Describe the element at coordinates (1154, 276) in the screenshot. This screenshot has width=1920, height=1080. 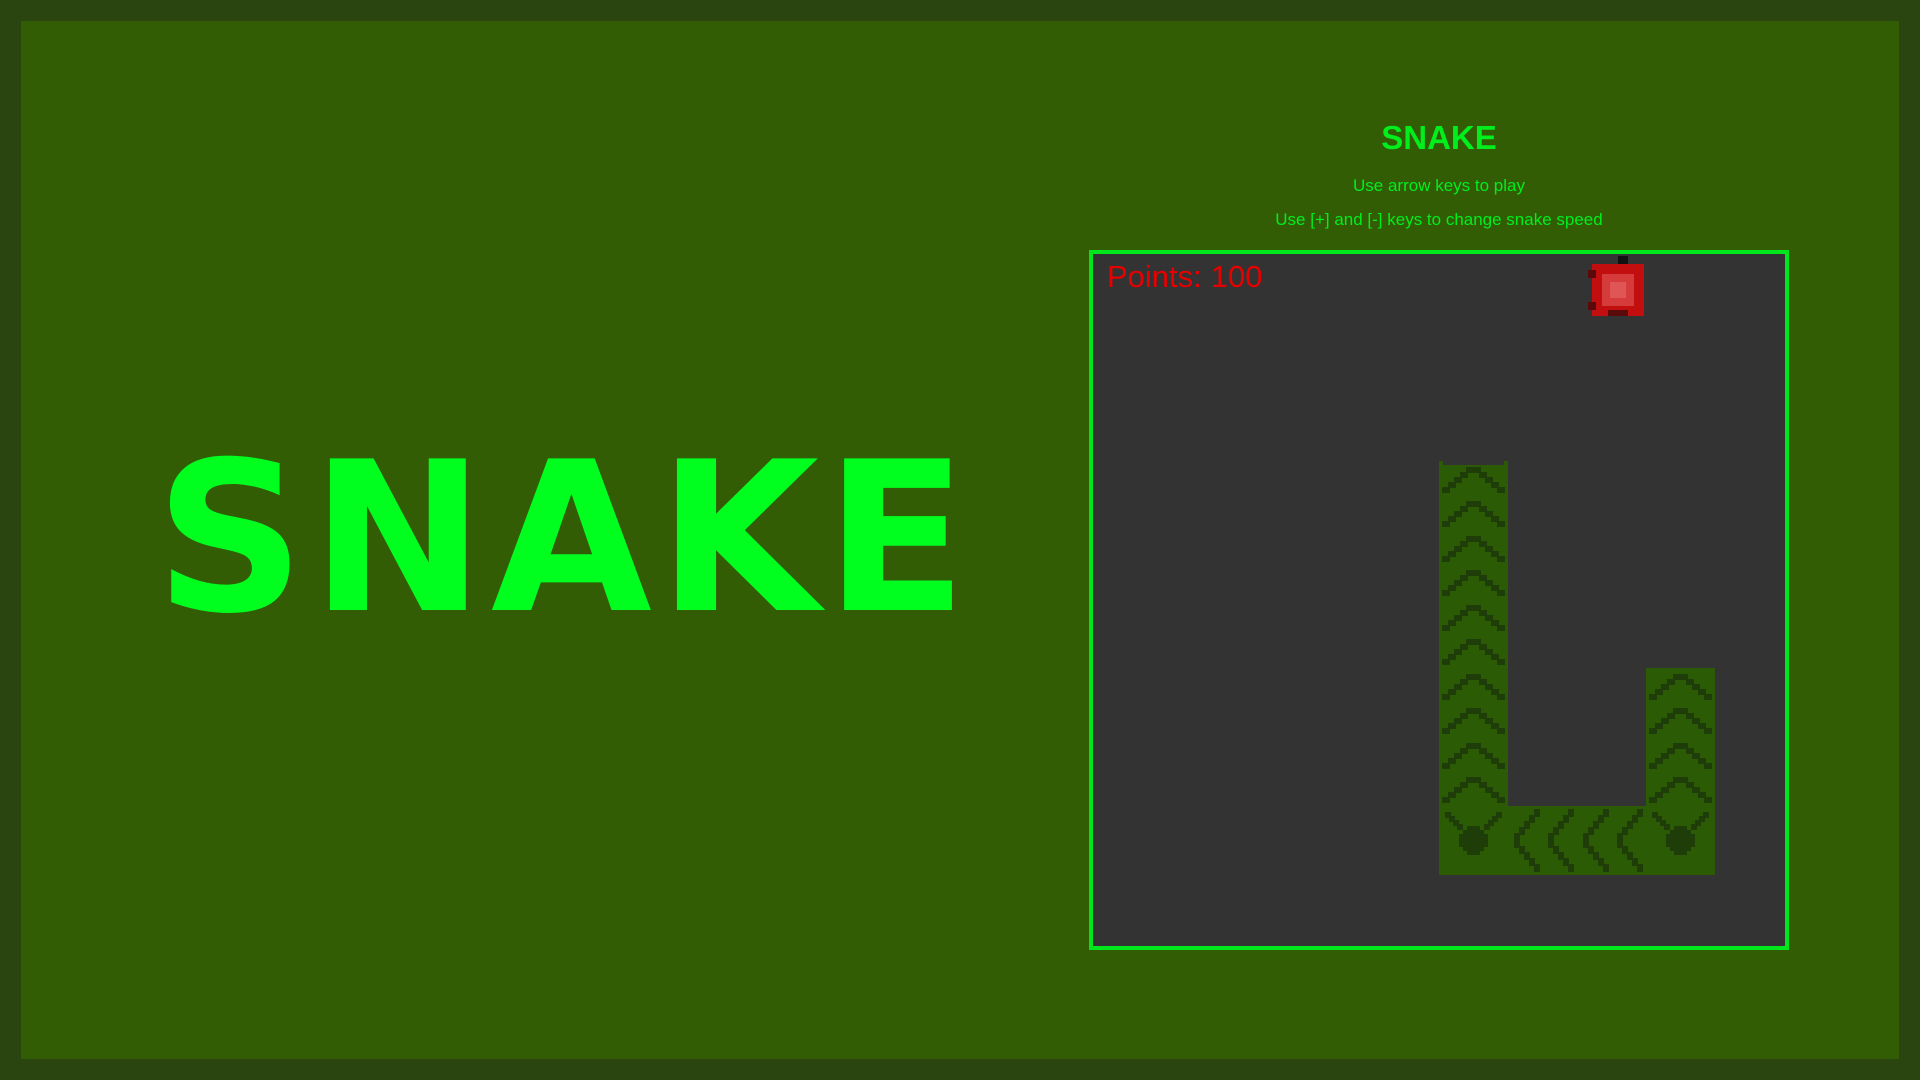
I see `points-label: Points:` at that location.